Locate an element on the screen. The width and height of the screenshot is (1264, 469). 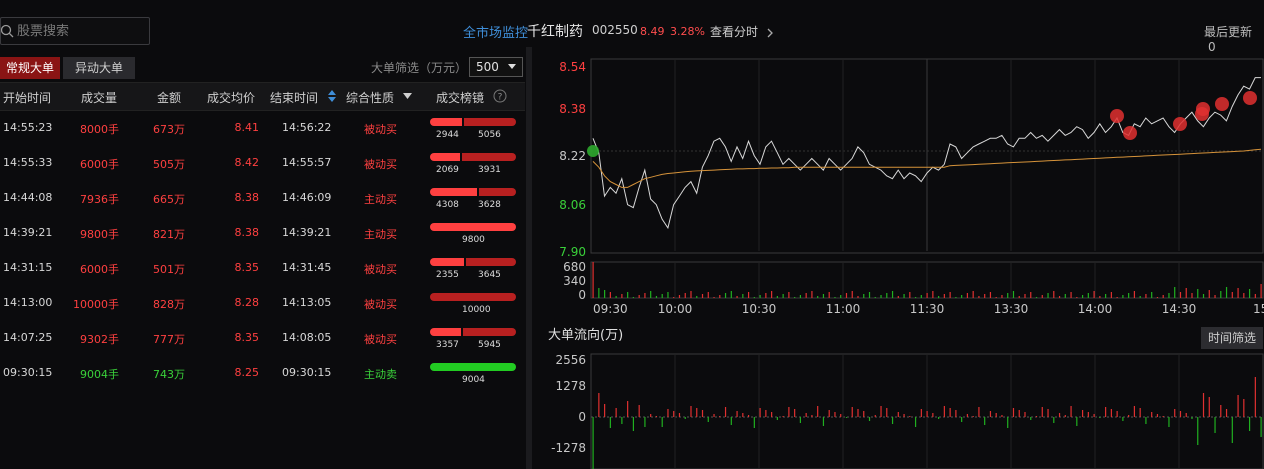
time-filter-button: 时间筛选 is located at coordinates (1232, 338).